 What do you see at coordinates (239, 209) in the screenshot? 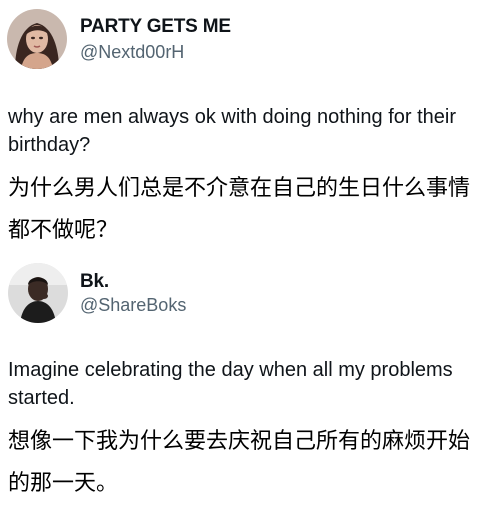
I see `tweet-text-chinese: 为什么男人们总是不介意在自己的生日什么事情都不做呢？` at bounding box center [239, 209].